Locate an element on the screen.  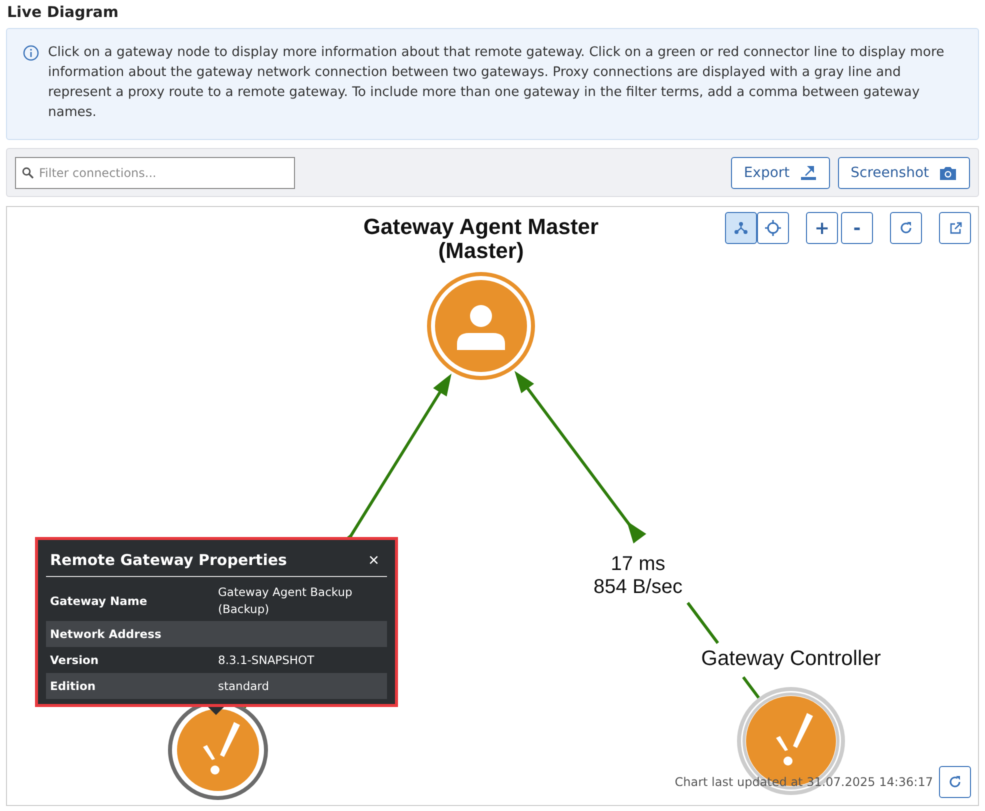
zoom-out-button: - is located at coordinates (857, 228).